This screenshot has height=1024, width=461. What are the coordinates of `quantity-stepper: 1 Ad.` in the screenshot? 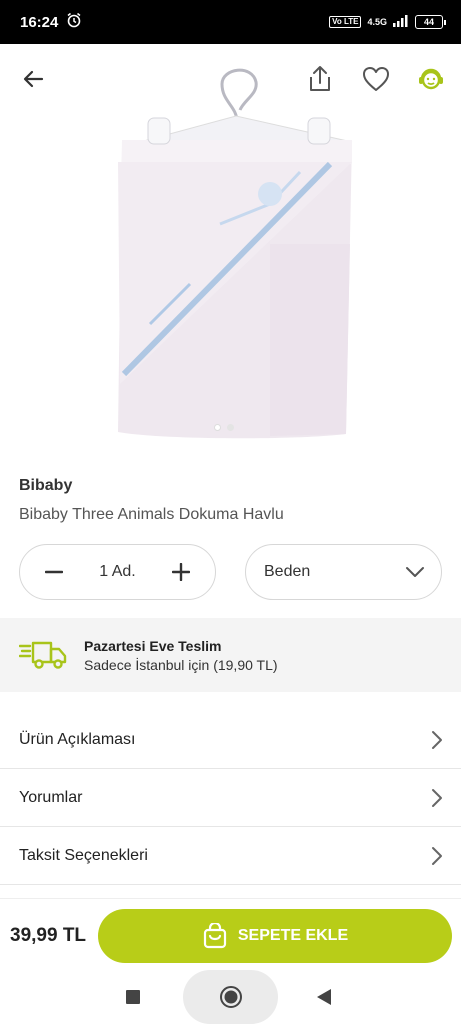 It's located at (117, 572).